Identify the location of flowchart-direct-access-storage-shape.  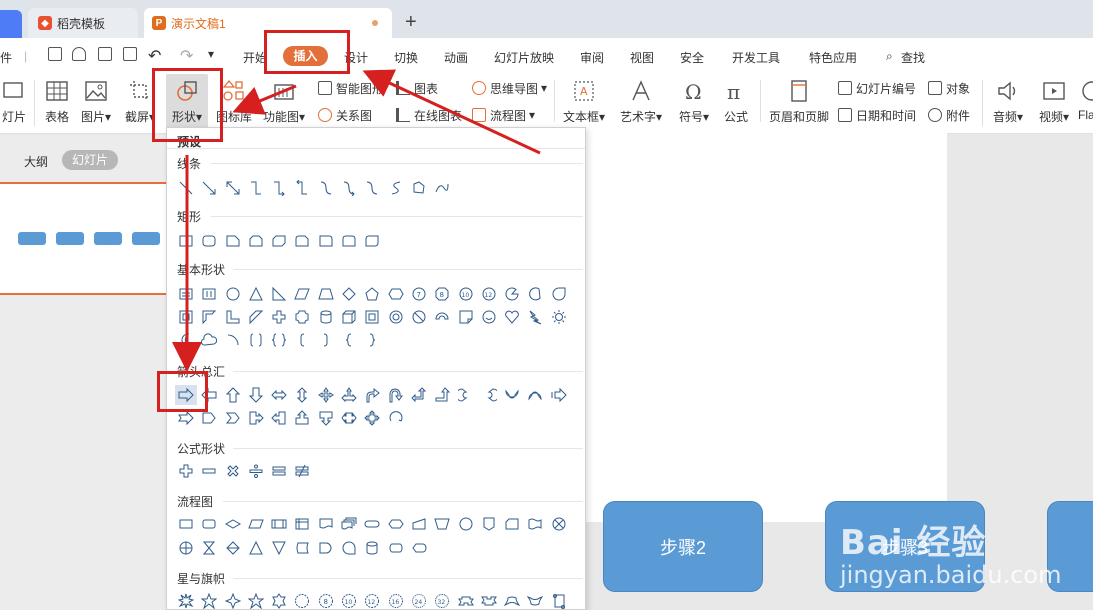
(396, 548).